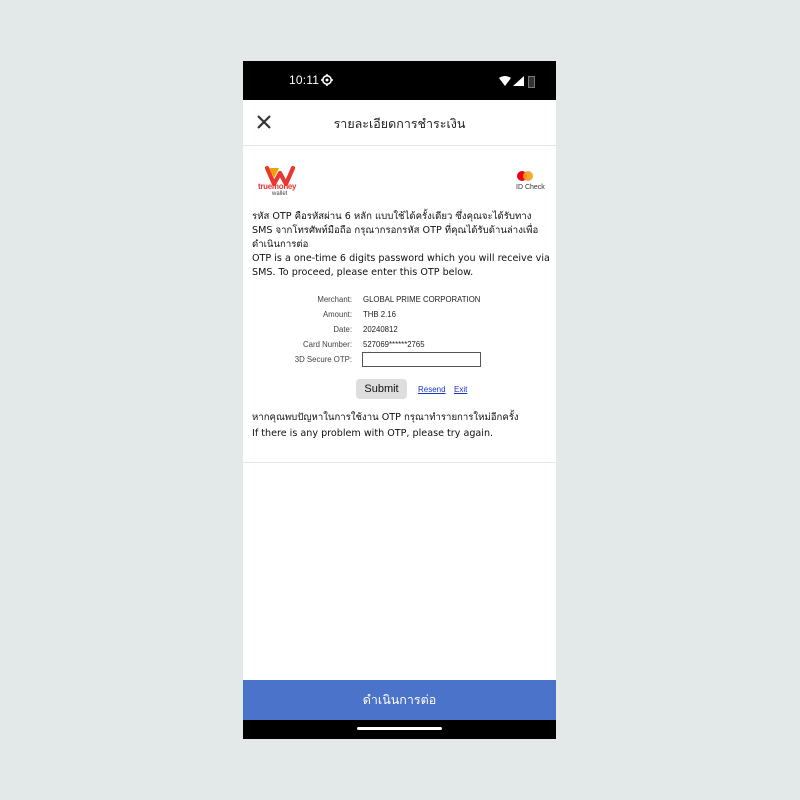 The image size is (800, 800). I want to click on settings-gear-icon, so click(327, 80).